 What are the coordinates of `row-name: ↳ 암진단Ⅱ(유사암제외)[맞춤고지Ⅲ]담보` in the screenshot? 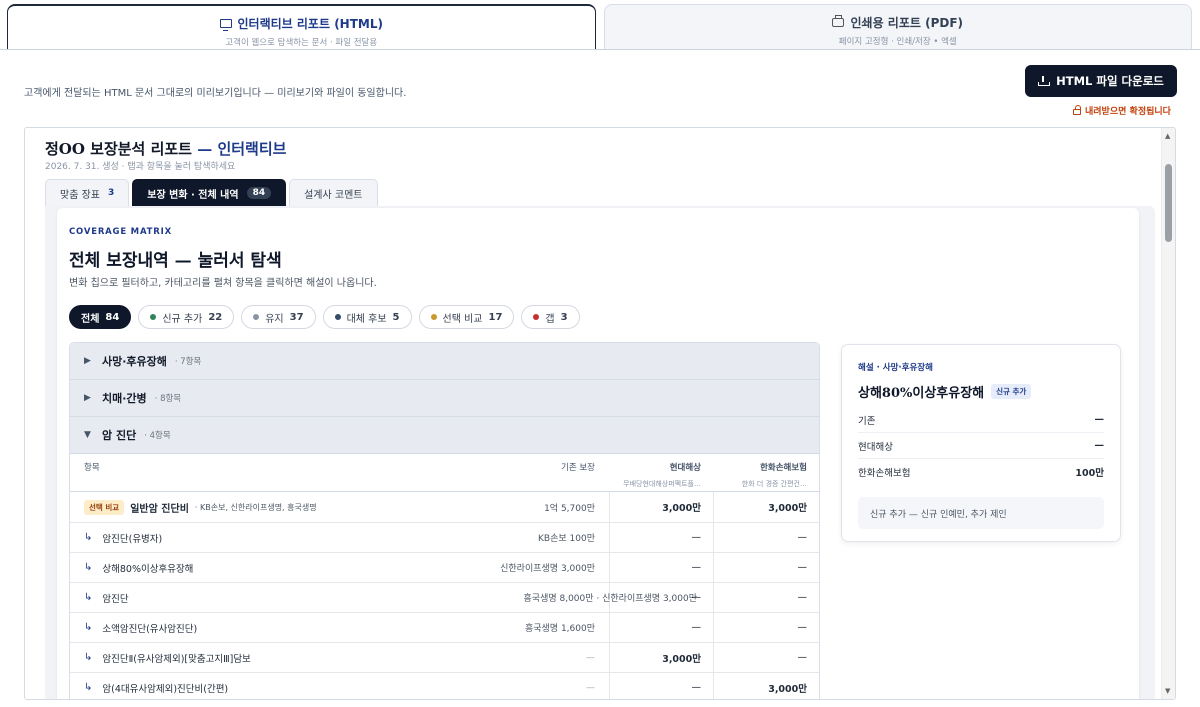 It's located at (167, 657).